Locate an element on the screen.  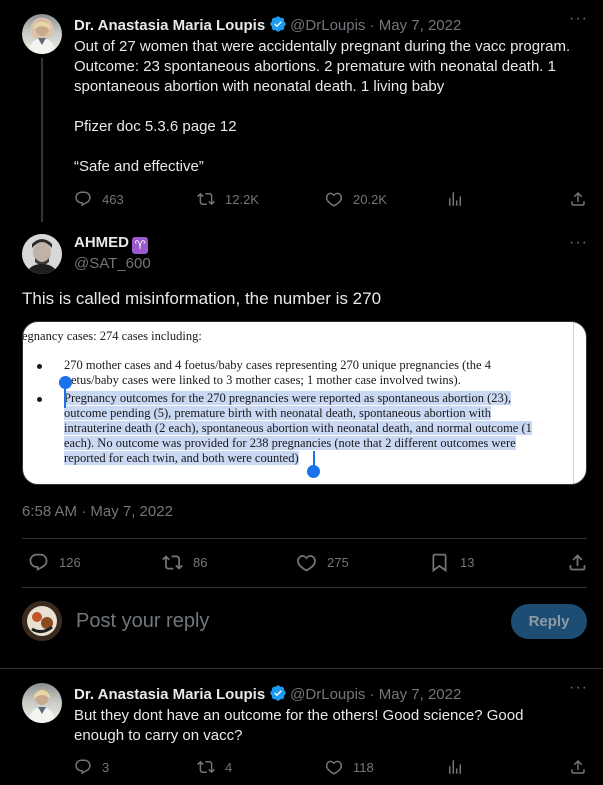
repost-count: 12.2K is located at coordinates (242, 199).